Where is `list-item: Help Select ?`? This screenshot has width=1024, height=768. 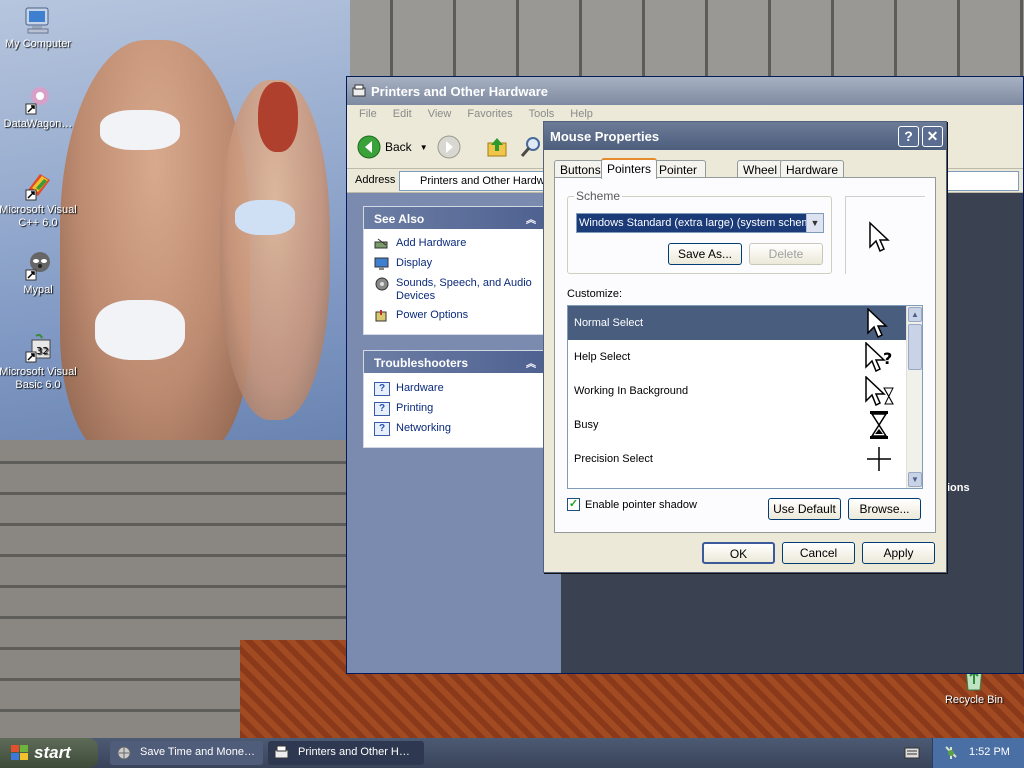 list-item: Help Select ? is located at coordinates (737, 357).